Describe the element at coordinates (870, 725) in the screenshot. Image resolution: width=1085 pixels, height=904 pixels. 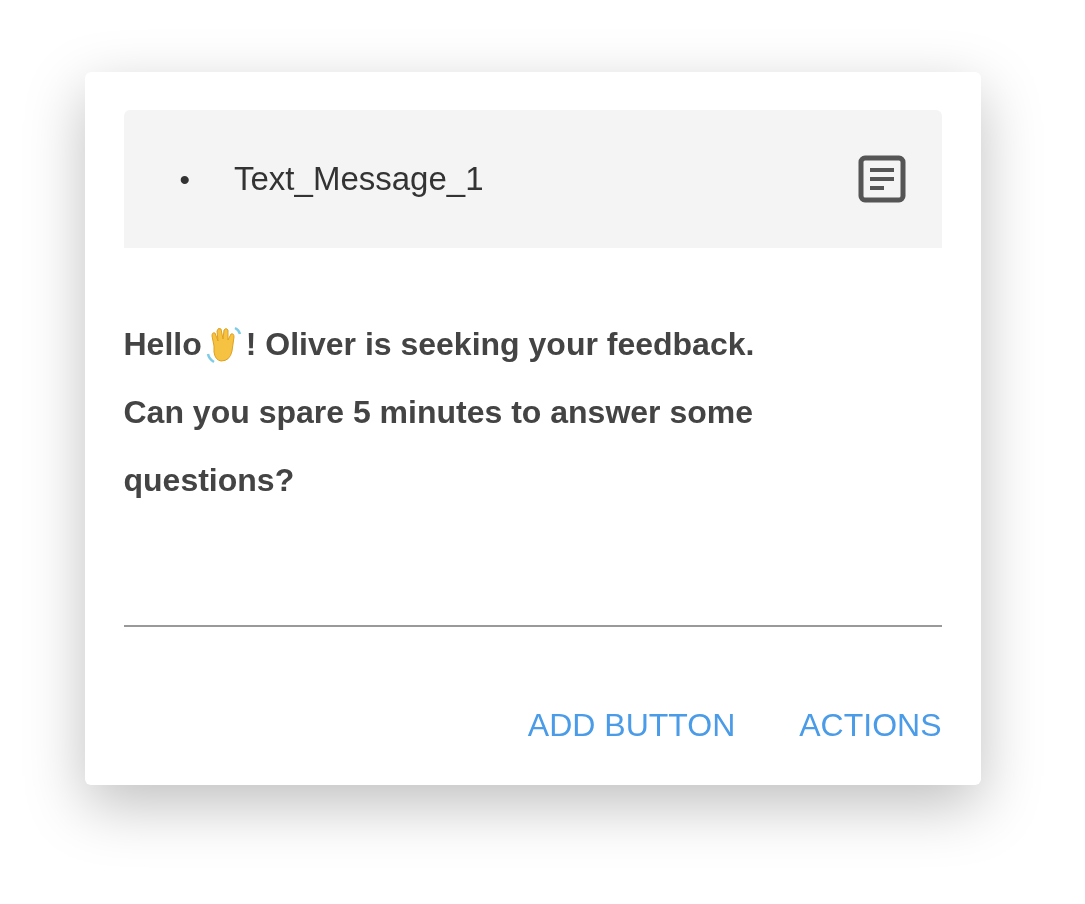
I see `text-button: ACTIONS` at that location.